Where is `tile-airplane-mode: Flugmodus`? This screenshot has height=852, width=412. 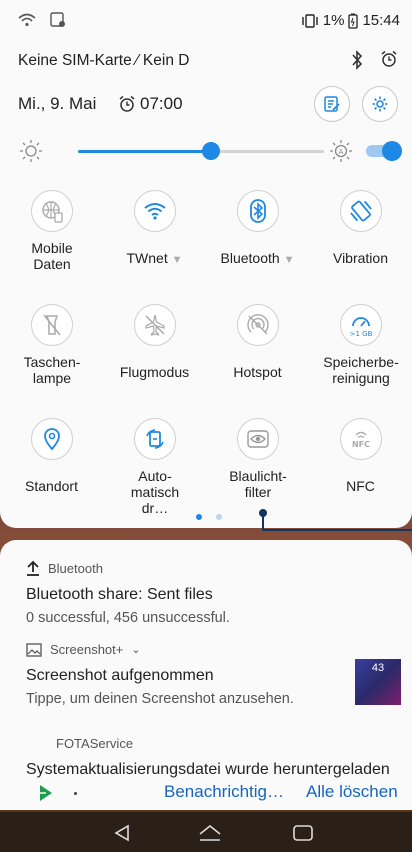
tile-airplane-mode: Flugmodus is located at coordinates (154, 342).